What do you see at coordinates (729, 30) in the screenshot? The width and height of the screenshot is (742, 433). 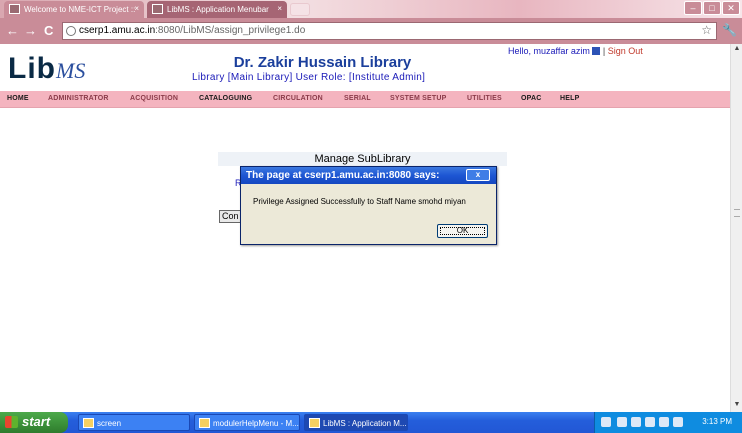 I see `wrench-icon: 🔧` at bounding box center [729, 30].